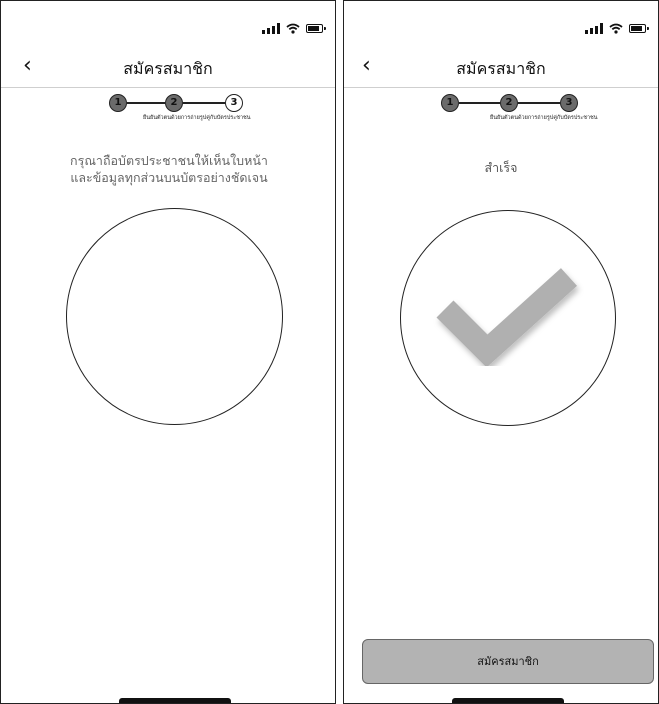 The image size is (659, 704). I want to click on register-button: สมัครสมาชิก, so click(508, 661).